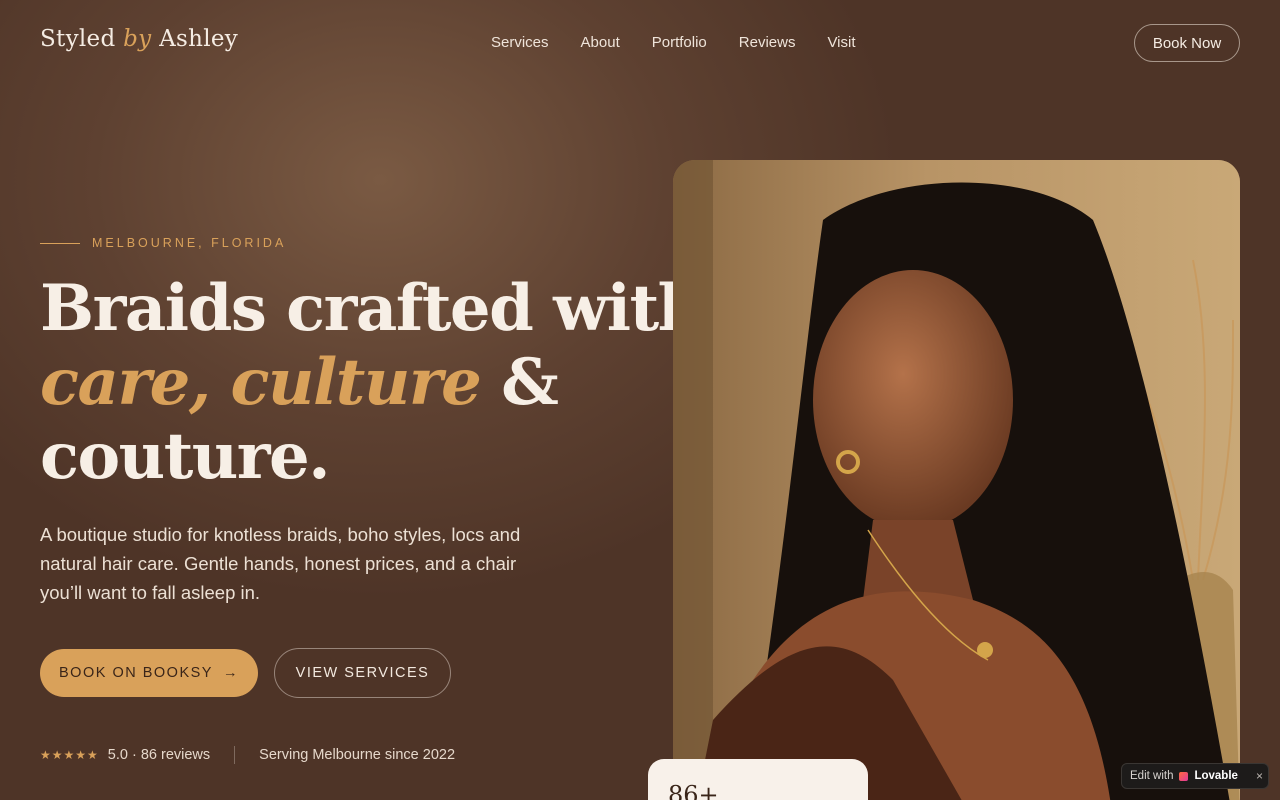 The width and height of the screenshot is (1280, 800). What do you see at coordinates (69, 755) in the screenshot?
I see `rating-stars-icon: ★★★★★` at bounding box center [69, 755].